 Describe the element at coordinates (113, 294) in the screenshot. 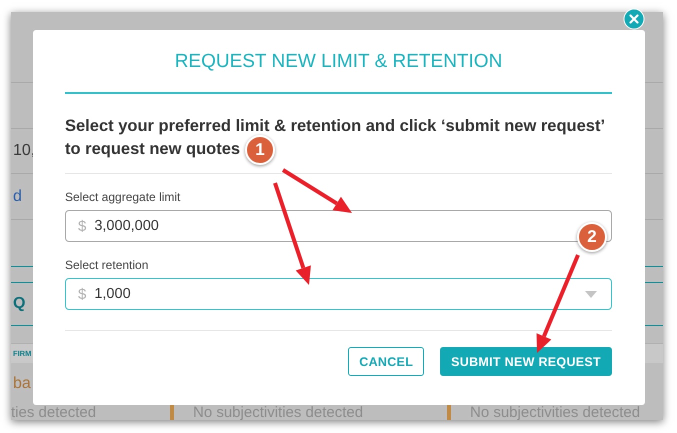

I see `field-value: 1,000` at that location.